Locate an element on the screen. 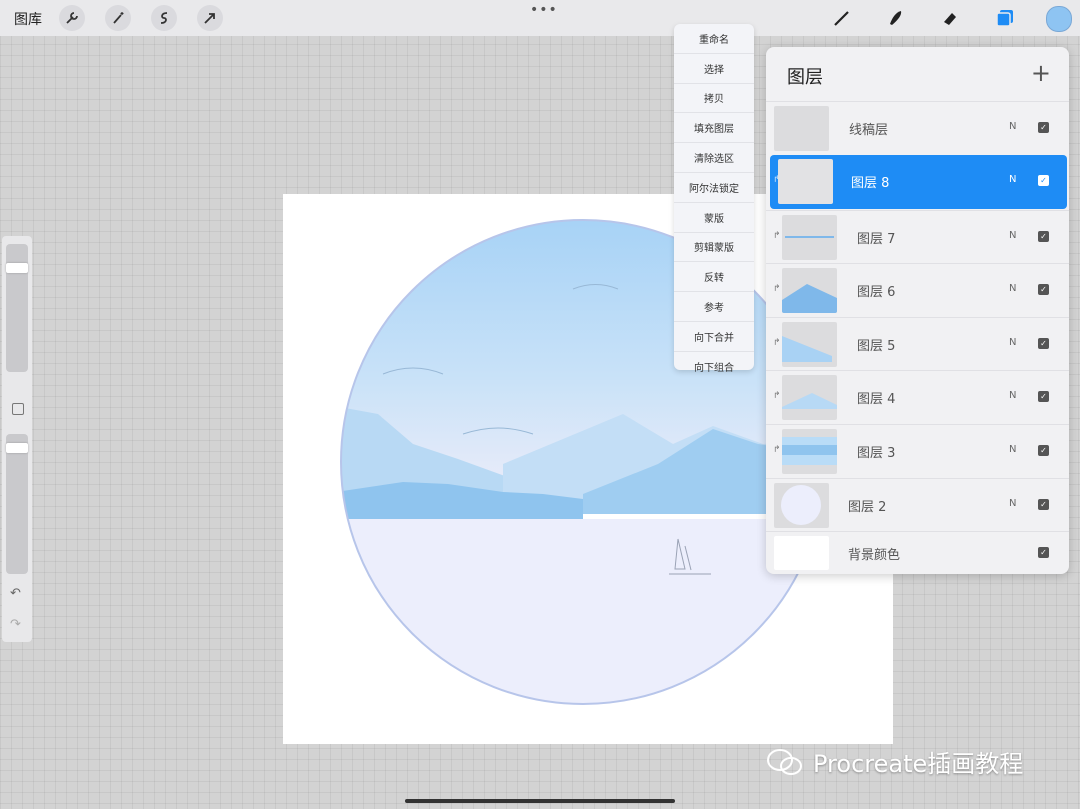 The width and height of the screenshot is (1080, 809). watermark: Procreate插画教程 is located at coordinates (894, 761).